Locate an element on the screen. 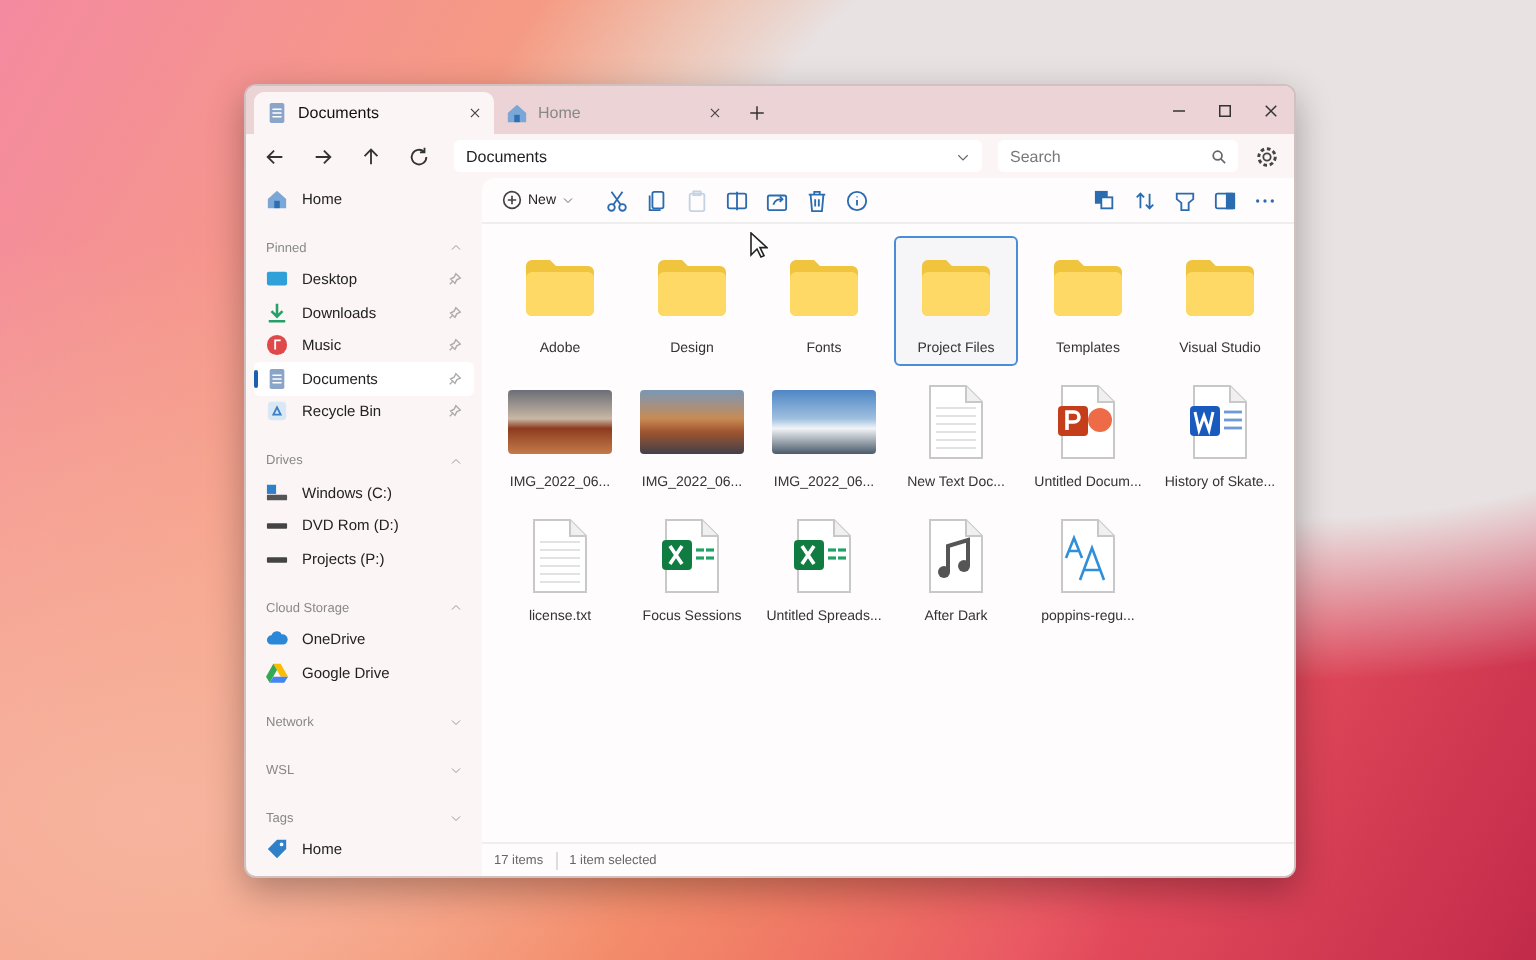  rename-icon is located at coordinates (736, 200).